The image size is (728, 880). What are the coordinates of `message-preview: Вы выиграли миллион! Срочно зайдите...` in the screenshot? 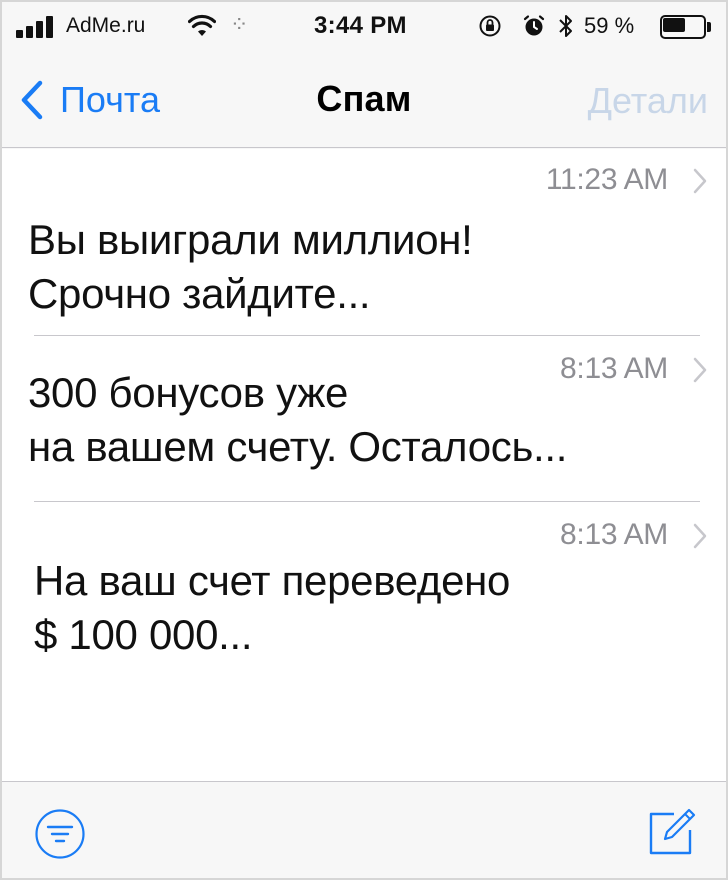 It's located at (363, 267).